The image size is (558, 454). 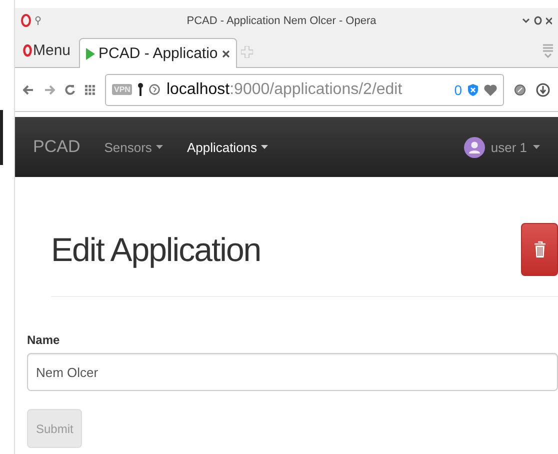 I want to click on pin-icon, so click(x=38, y=20).